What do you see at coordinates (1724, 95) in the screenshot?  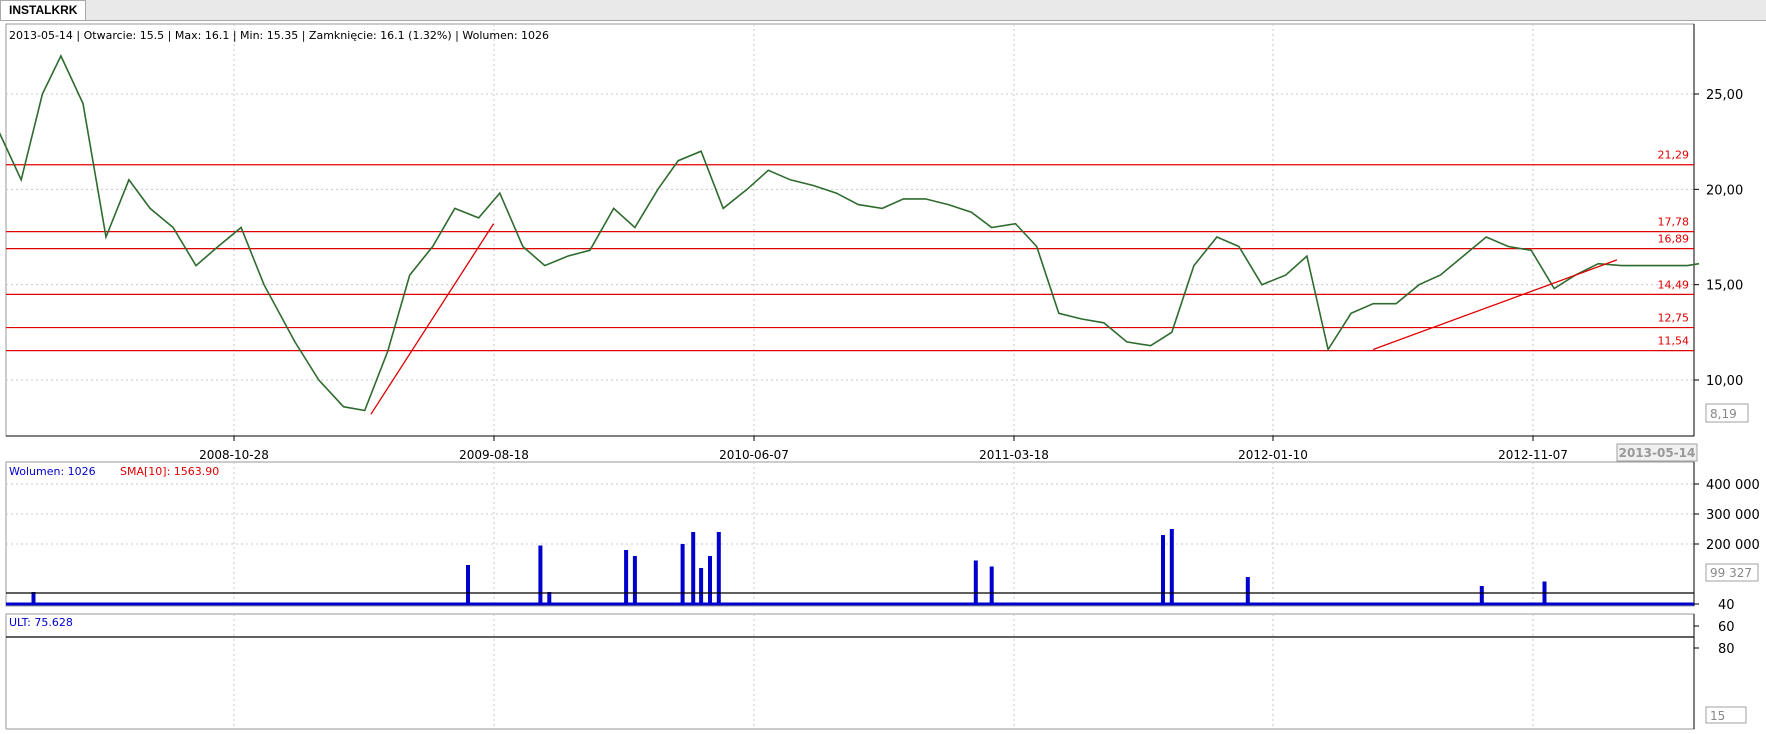 I see `y-tick-label: 25,00` at bounding box center [1724, 95].